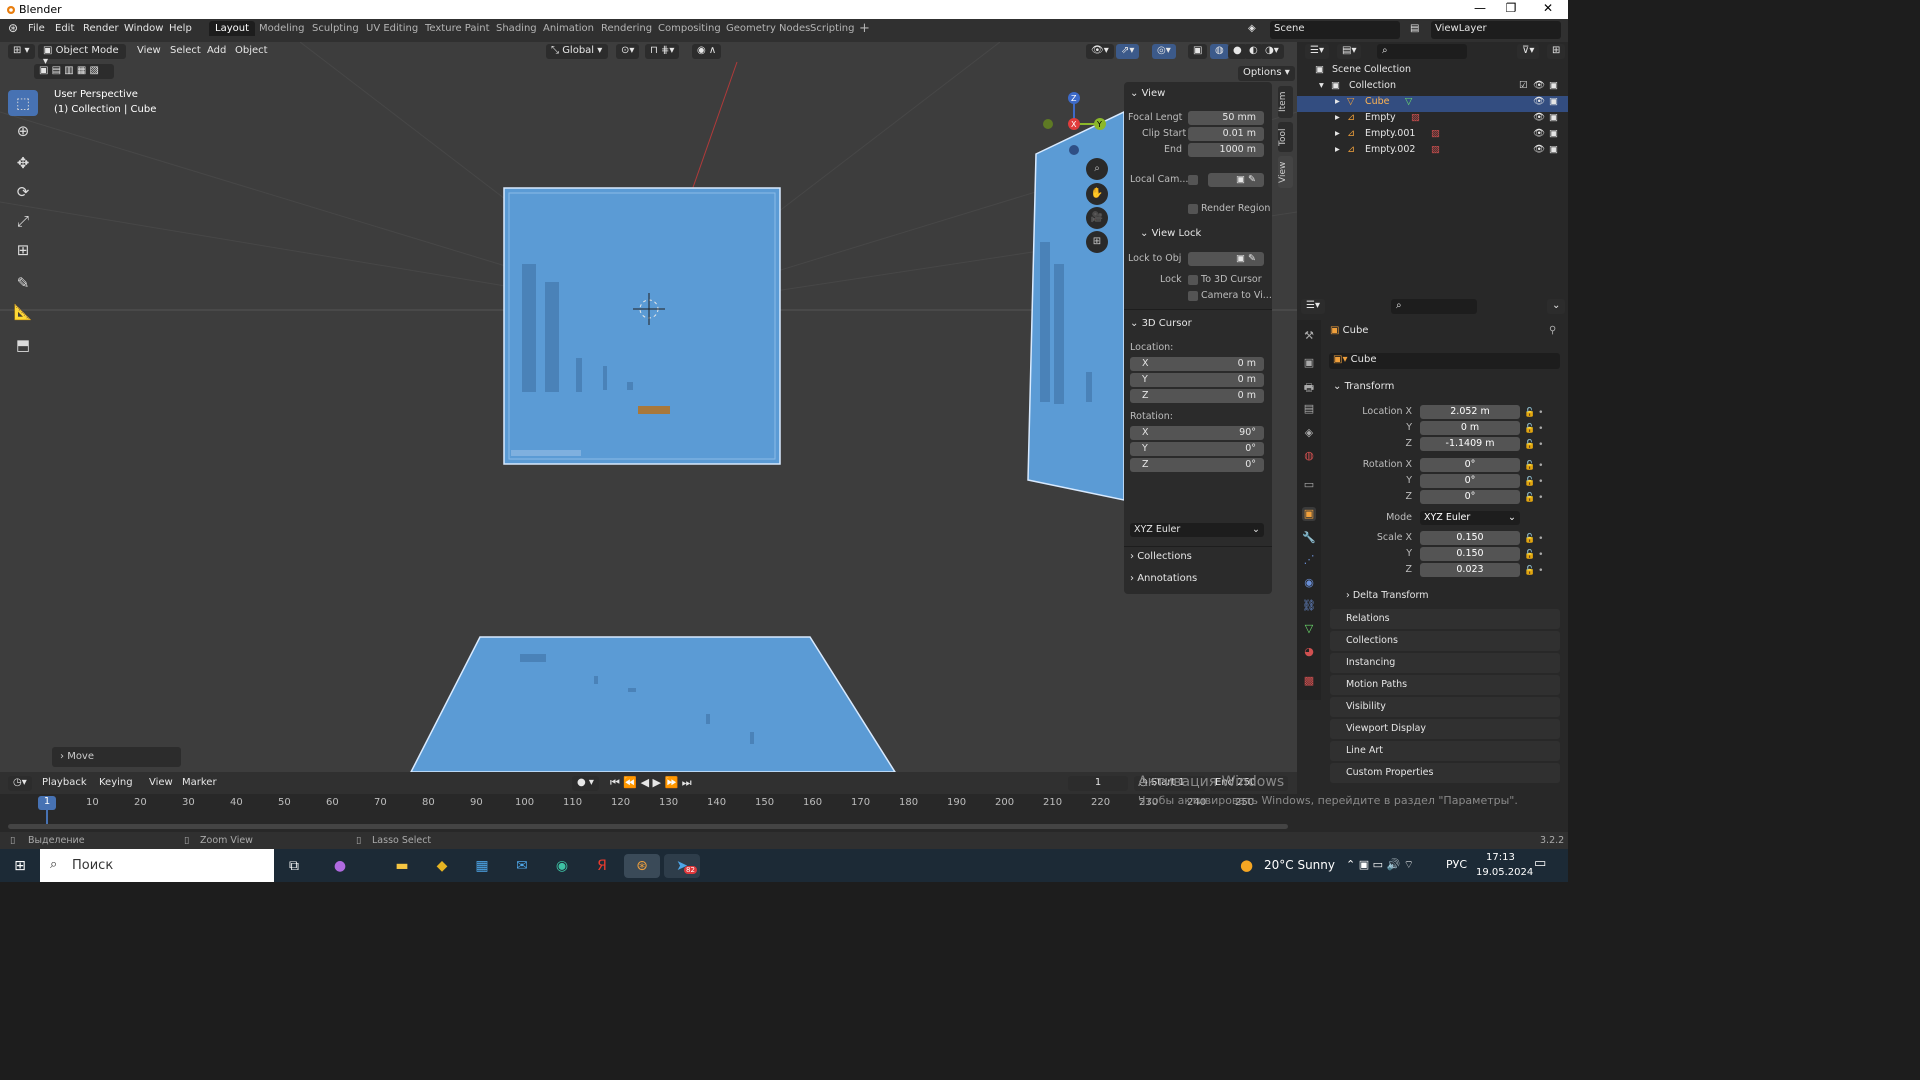  Describe the element at coordinates (1533, 429) in the screenshot. I see `lock-icons: 🔓 • 🔓 • 🔓 •` at that location.